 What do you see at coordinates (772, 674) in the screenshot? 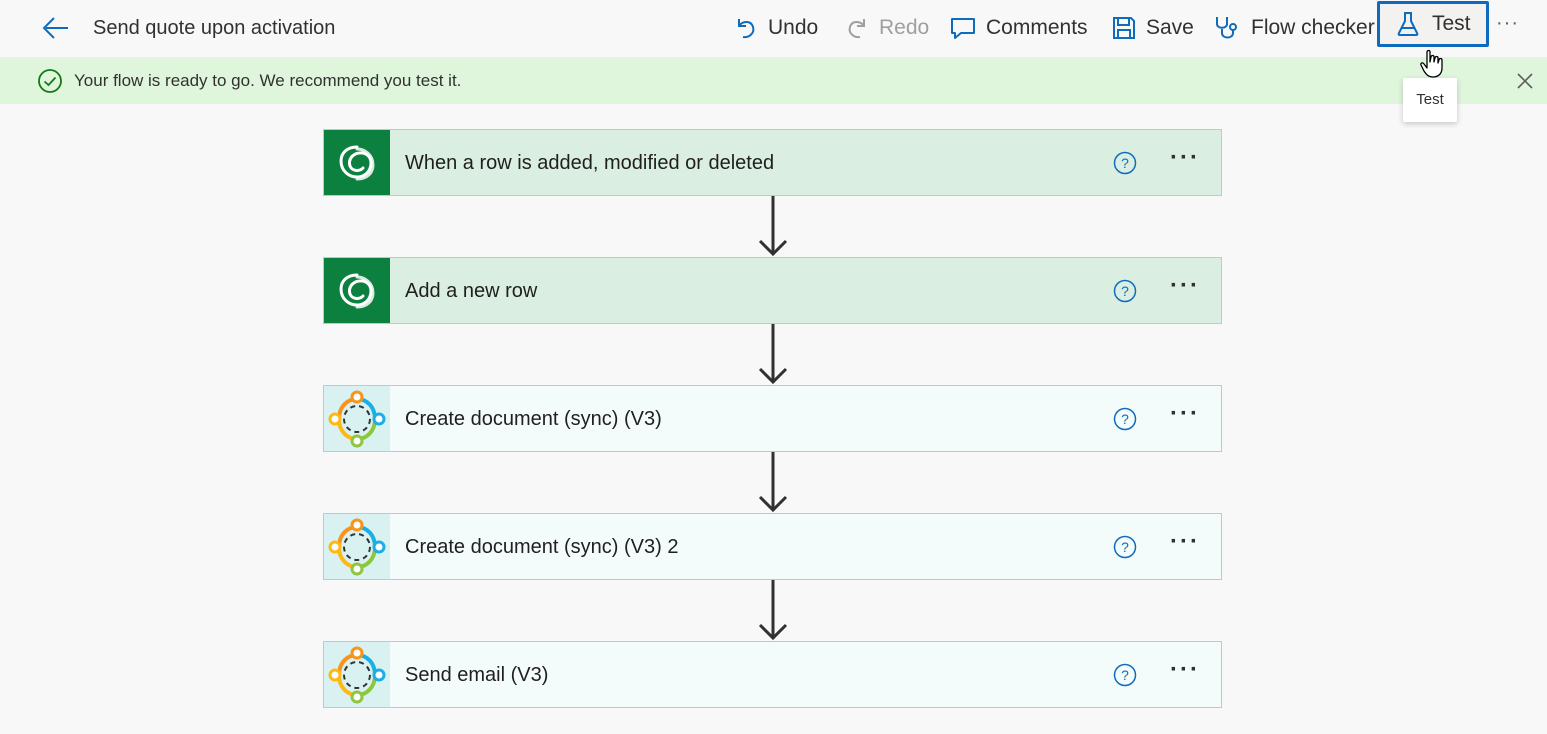
I see `flow-step-send-email: Send email (V3) ? ···` at bounding box center [772, 674].